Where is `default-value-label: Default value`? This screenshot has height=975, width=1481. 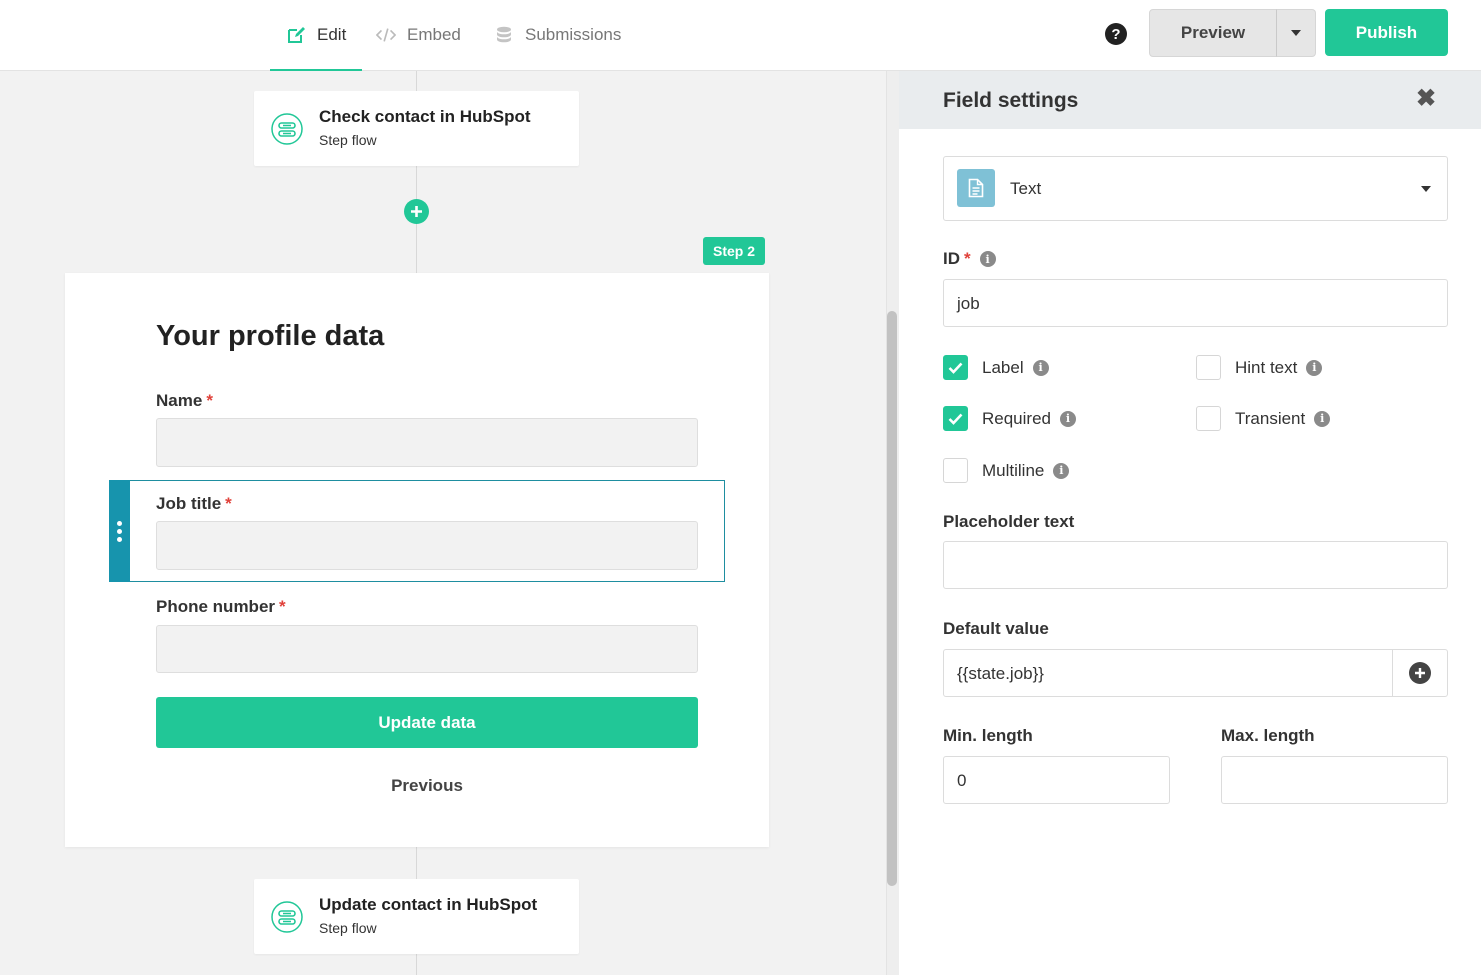 default-value-label: Default value is located at coordinates (996, 628).